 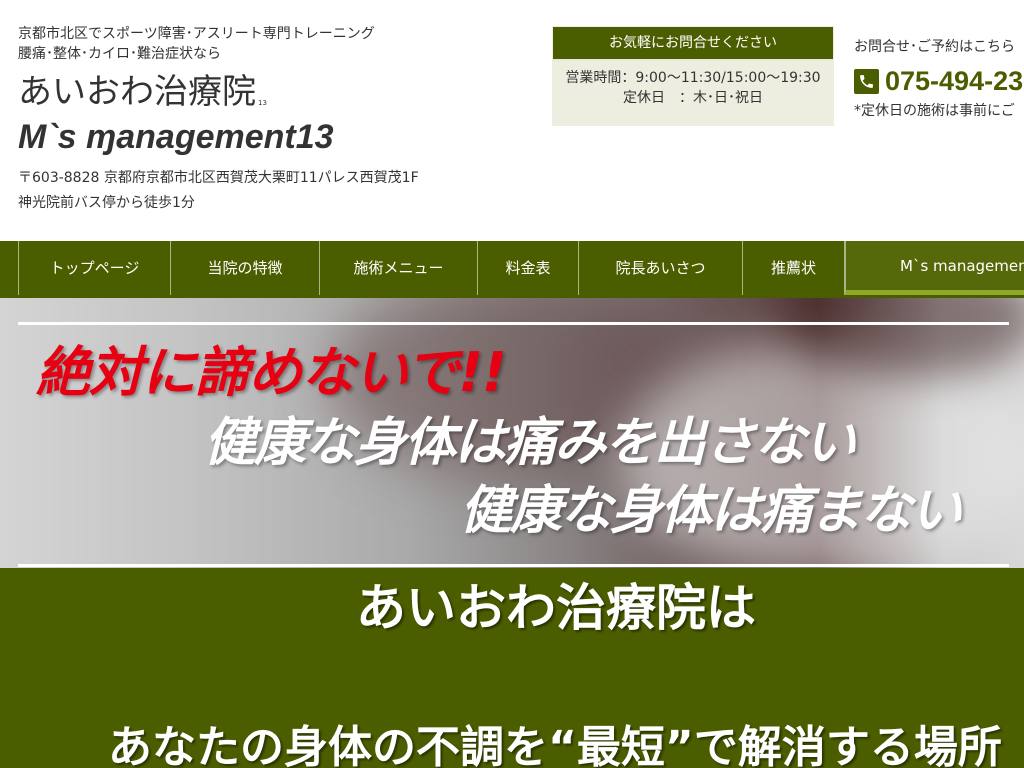 What do you see at coordinates (934, 268) in the screenshot?
I see `nav-item-ms-management: M`s management` at bounding box center [934, 268].